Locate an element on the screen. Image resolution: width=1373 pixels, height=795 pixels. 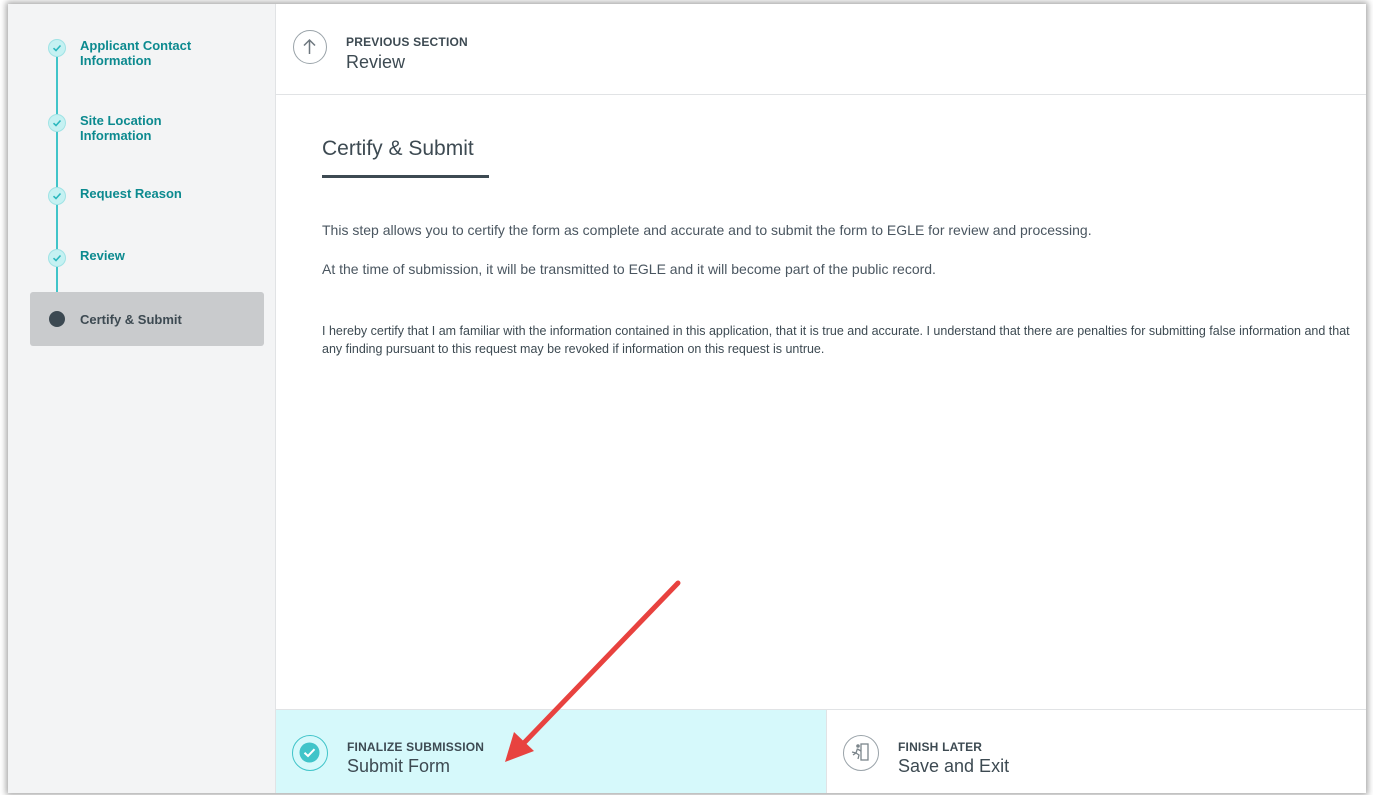
exit-run-icon is located at coordinates (861, 753).